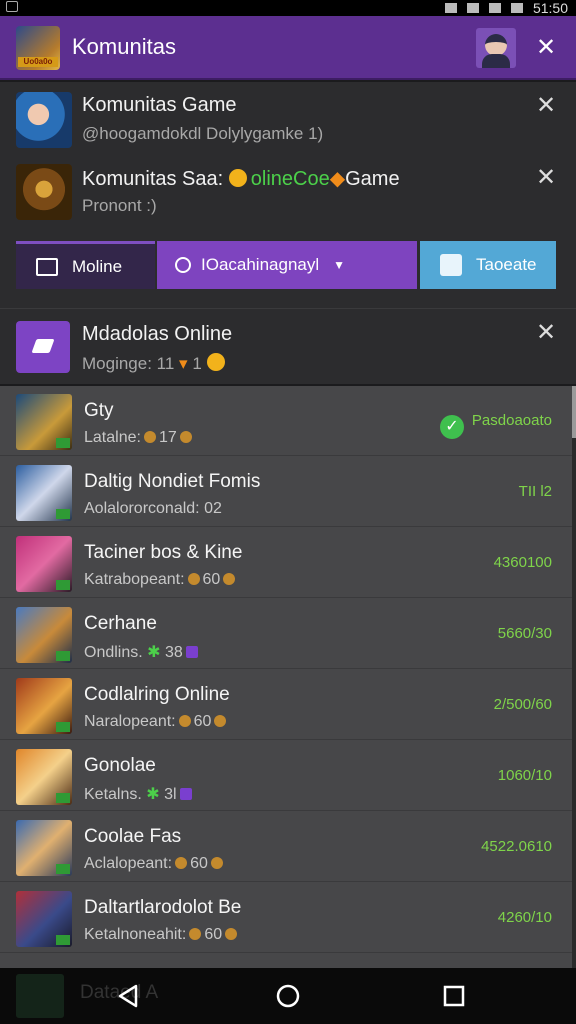  I want to click on signal-icon, so click(494, 8).